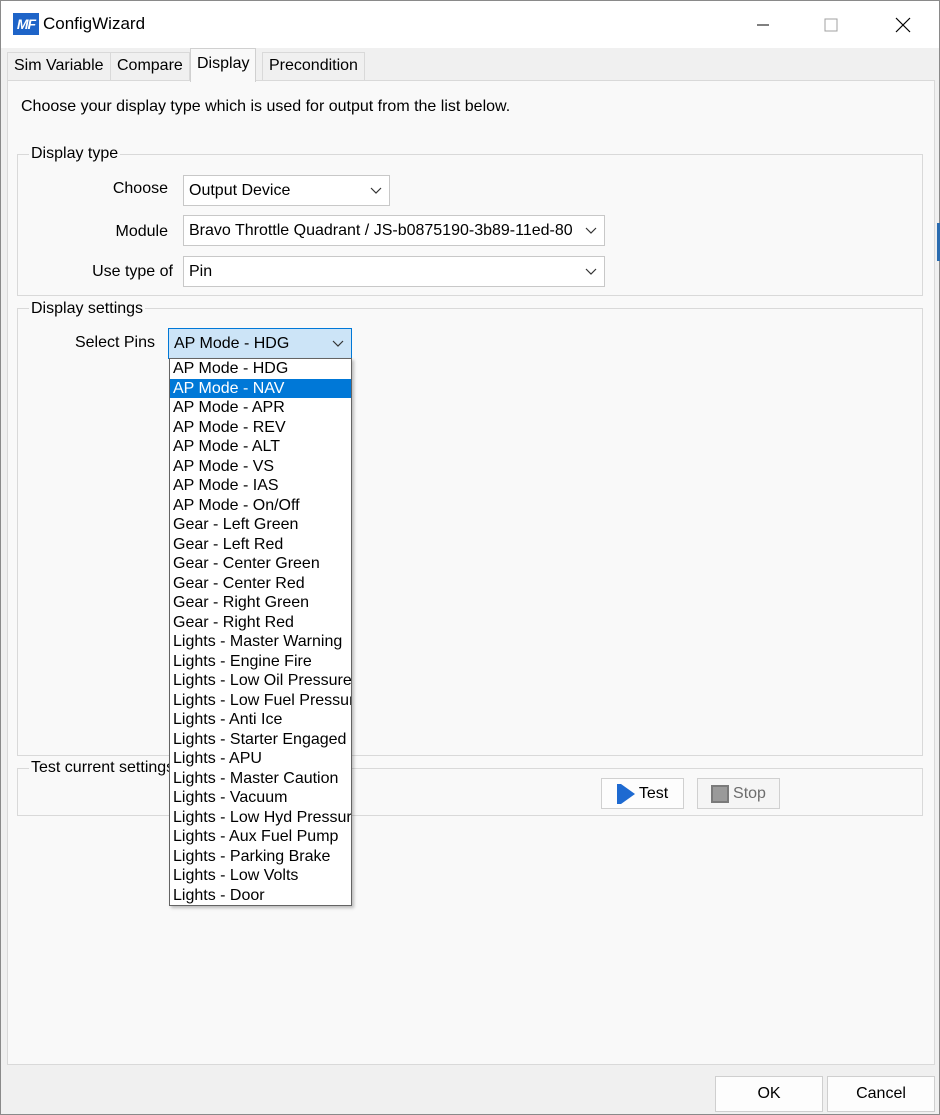 This screenshot has height=1115, width=940. Describe the element at coordinates (260, 447) in the screenshot. I see `dropdown-option: AP Mode - ALT` at that location.